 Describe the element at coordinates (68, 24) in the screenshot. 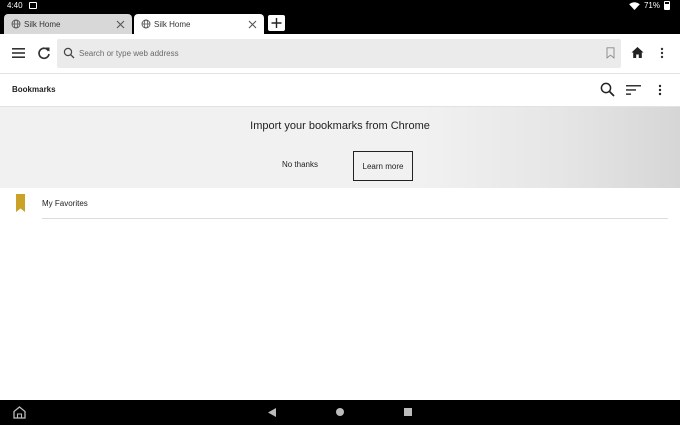

I see `tab-silk-home-1: Silk Home` at that location.